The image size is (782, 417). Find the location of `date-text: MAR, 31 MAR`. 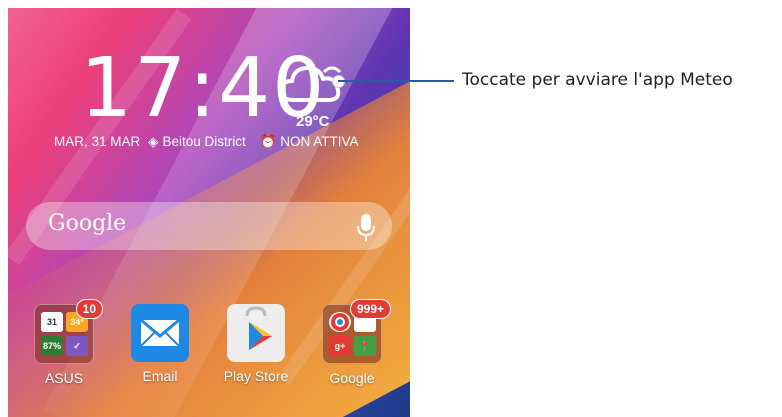

date-text: MAR, 31 MAR is located at coordinates (97, 141).